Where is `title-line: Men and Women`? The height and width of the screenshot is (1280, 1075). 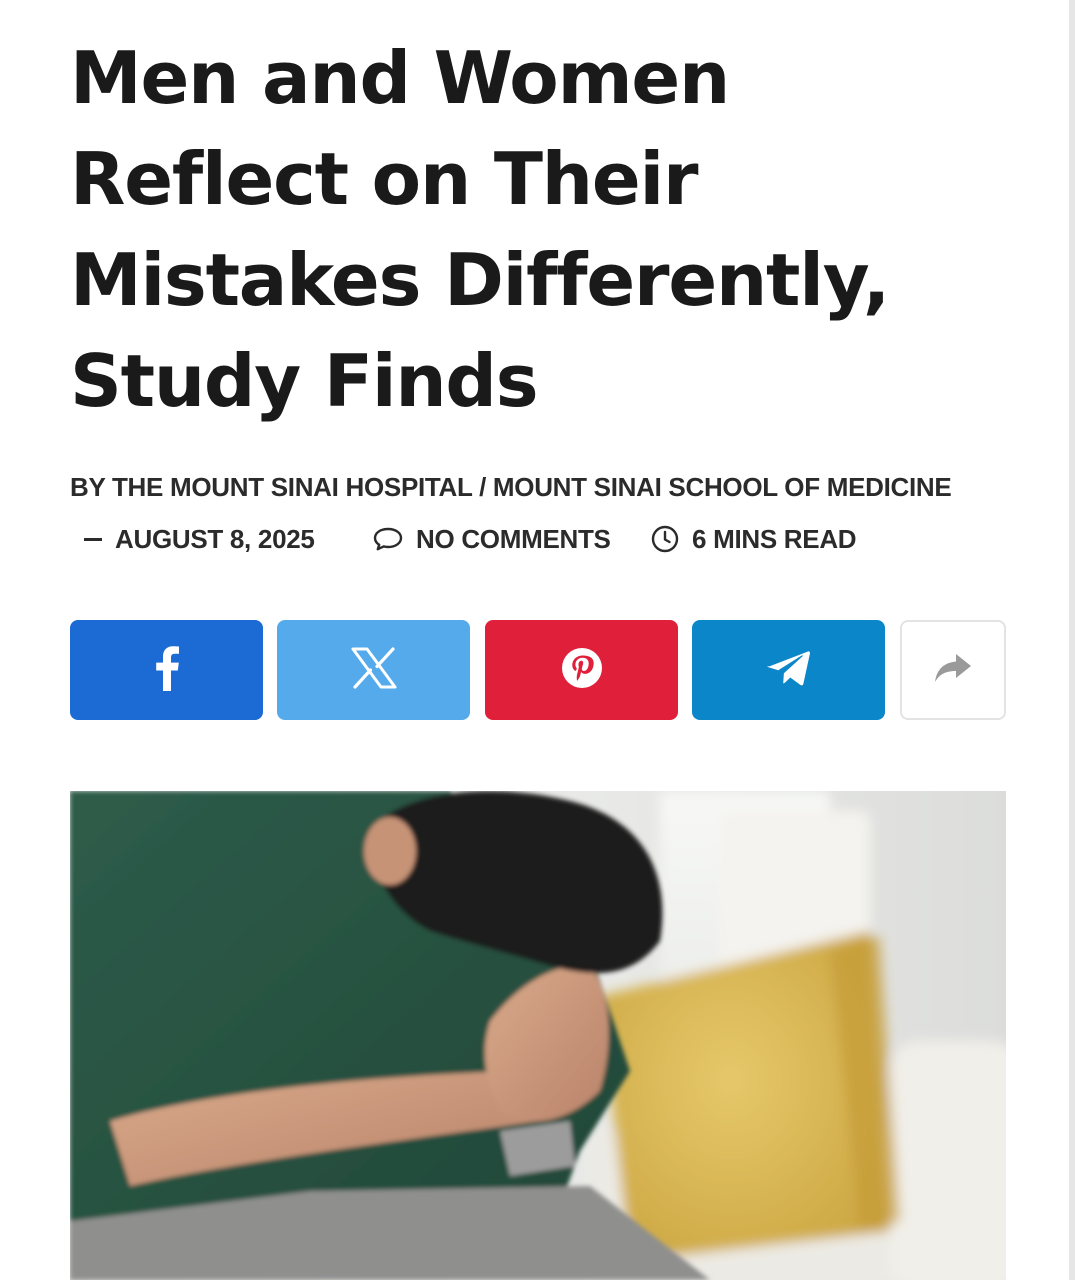
title-line: Men and Women is located at coordinates (400, 78).